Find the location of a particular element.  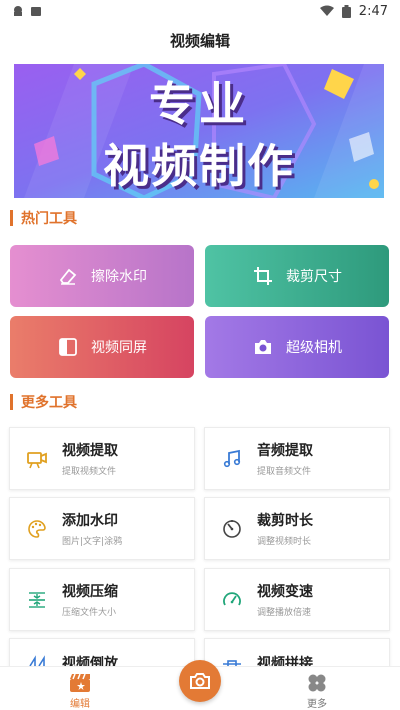

split-screen-icon is located at coordinates (68, 347).